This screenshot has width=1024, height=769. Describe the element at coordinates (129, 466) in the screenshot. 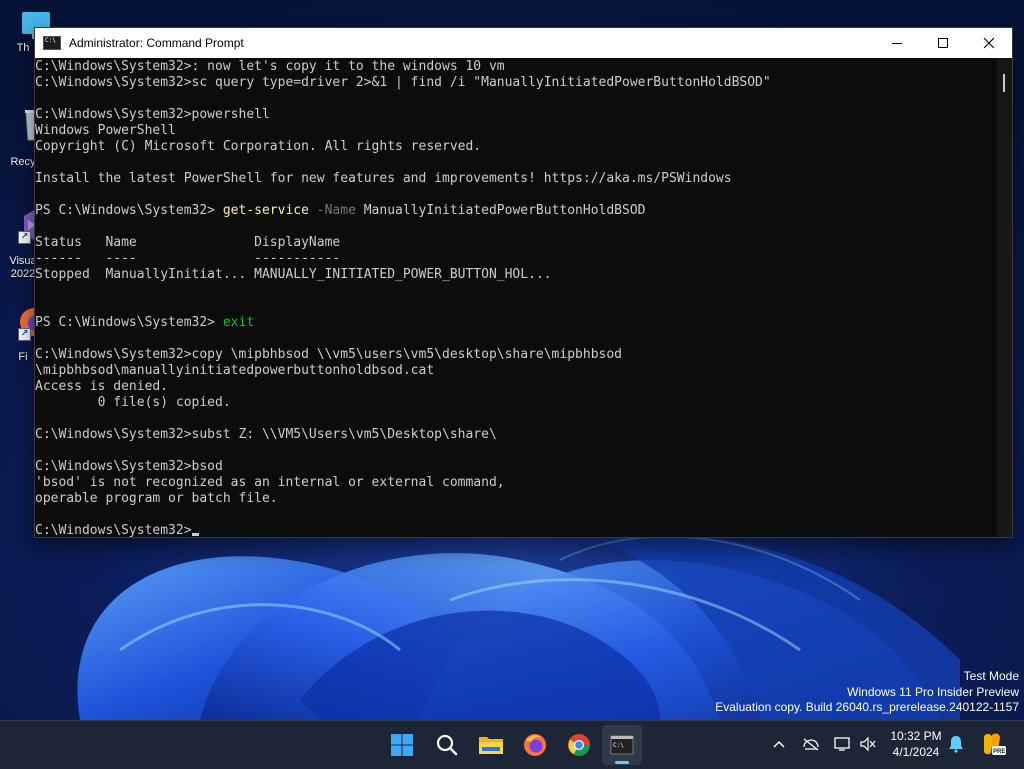

I see `terminal-text: C:\Windows\System32>bsod` at that location.